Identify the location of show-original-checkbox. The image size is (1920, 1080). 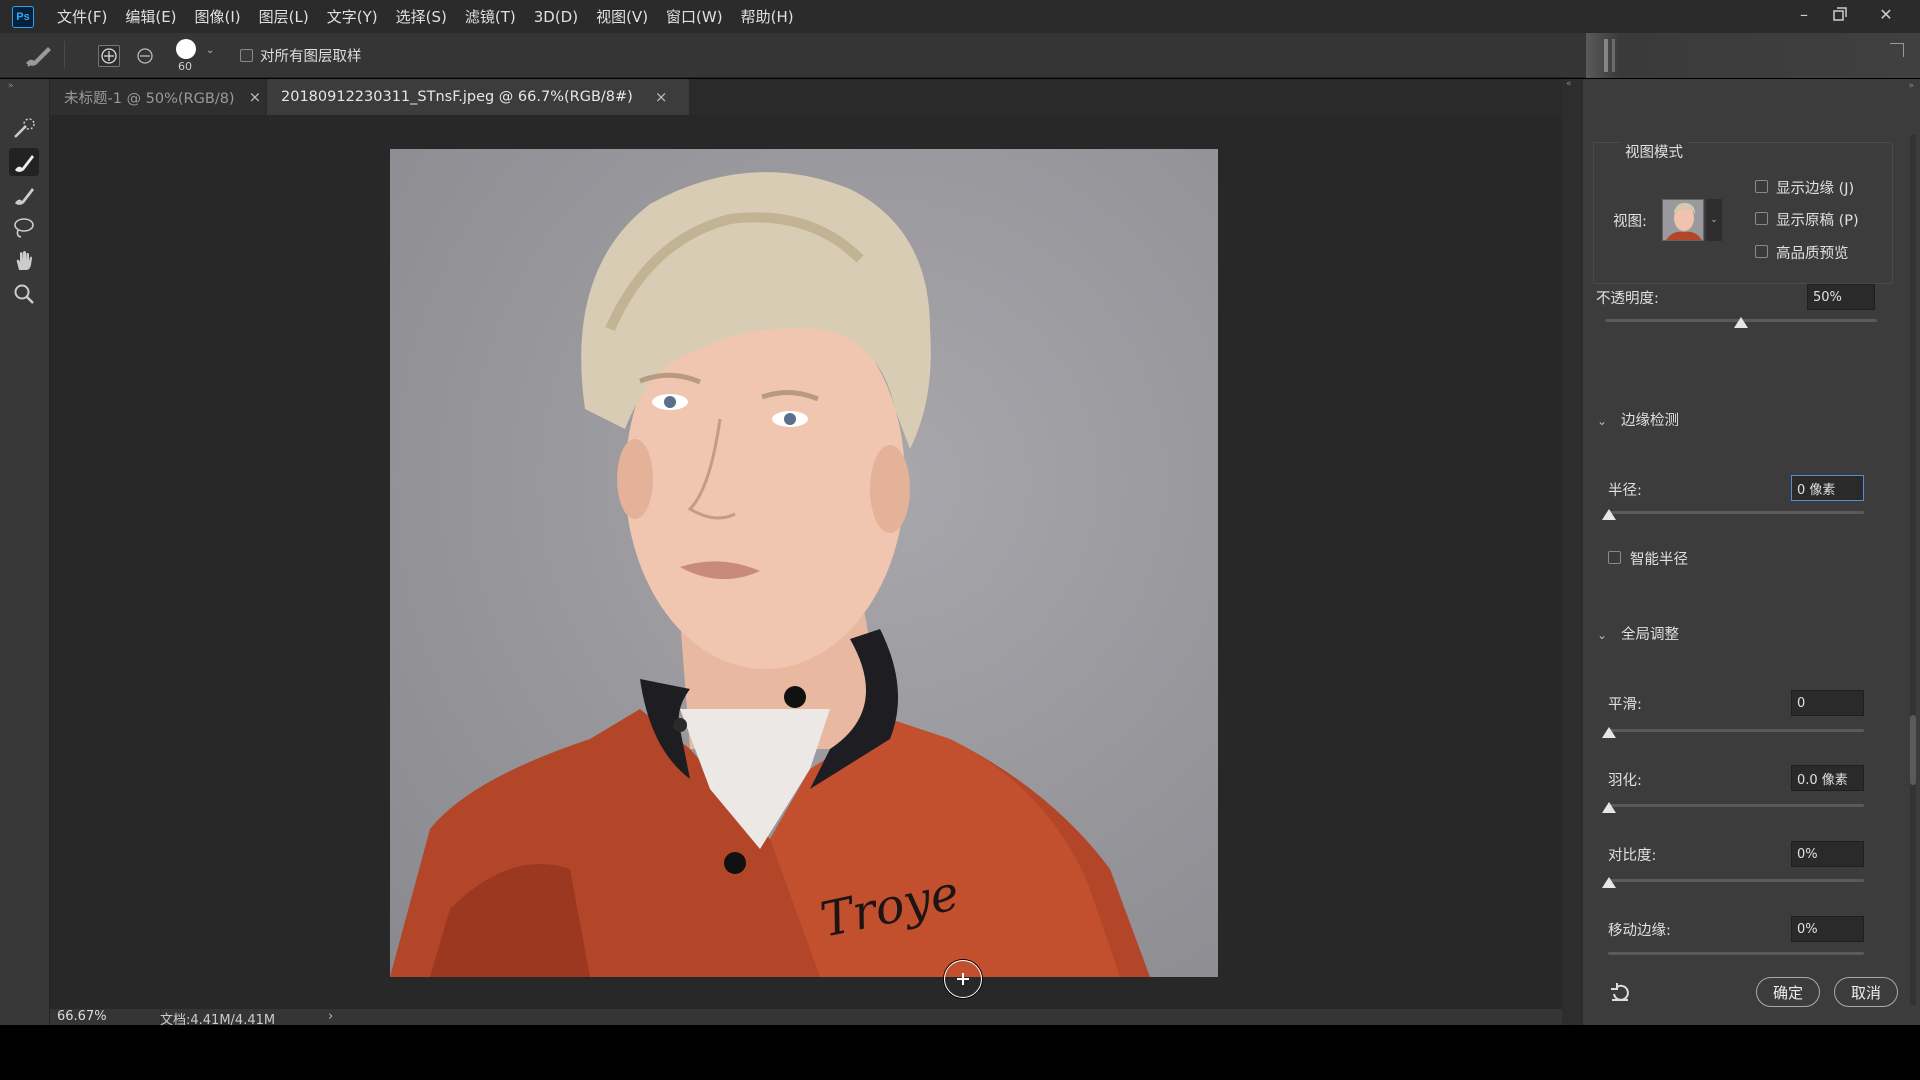
(1761, 218).